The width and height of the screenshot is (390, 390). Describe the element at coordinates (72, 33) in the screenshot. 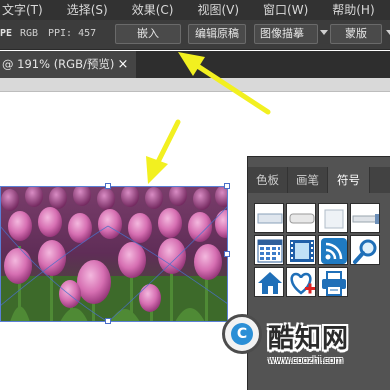

I see `ppi-label: PPI: 457` at that location.